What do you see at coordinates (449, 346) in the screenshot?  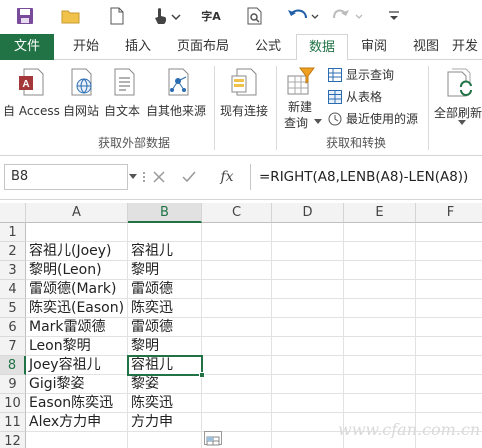 I see `cell-f7` at bounding box center [449, 346].